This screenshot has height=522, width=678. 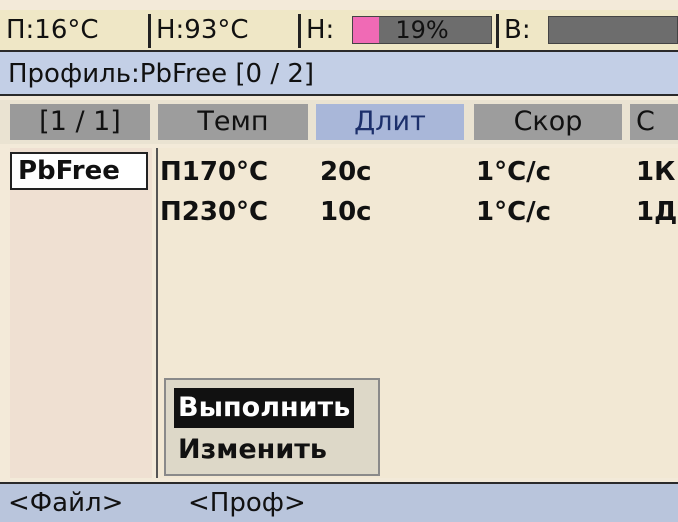 What do you see at coordinates (214, 212) in the screenshot?
I see `step-temp: П230°C` at bounding box center [214, 212].